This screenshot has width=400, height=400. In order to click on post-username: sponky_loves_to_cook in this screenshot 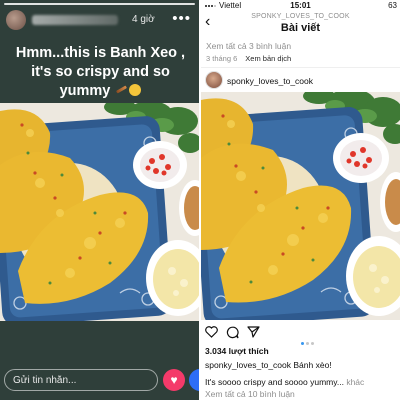, I will do `click(270, 81)`.